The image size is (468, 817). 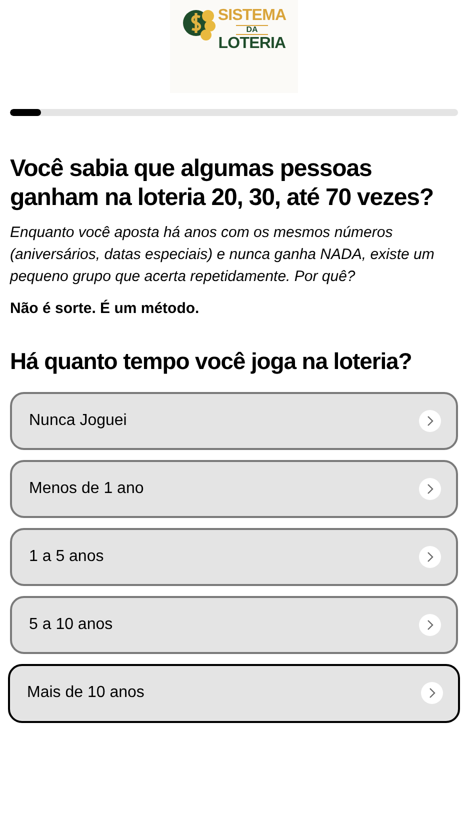 What do you see at coordinates (252, 30) in the screenshot?
I see `logo-text: DA` at bounding box center [252, 30].